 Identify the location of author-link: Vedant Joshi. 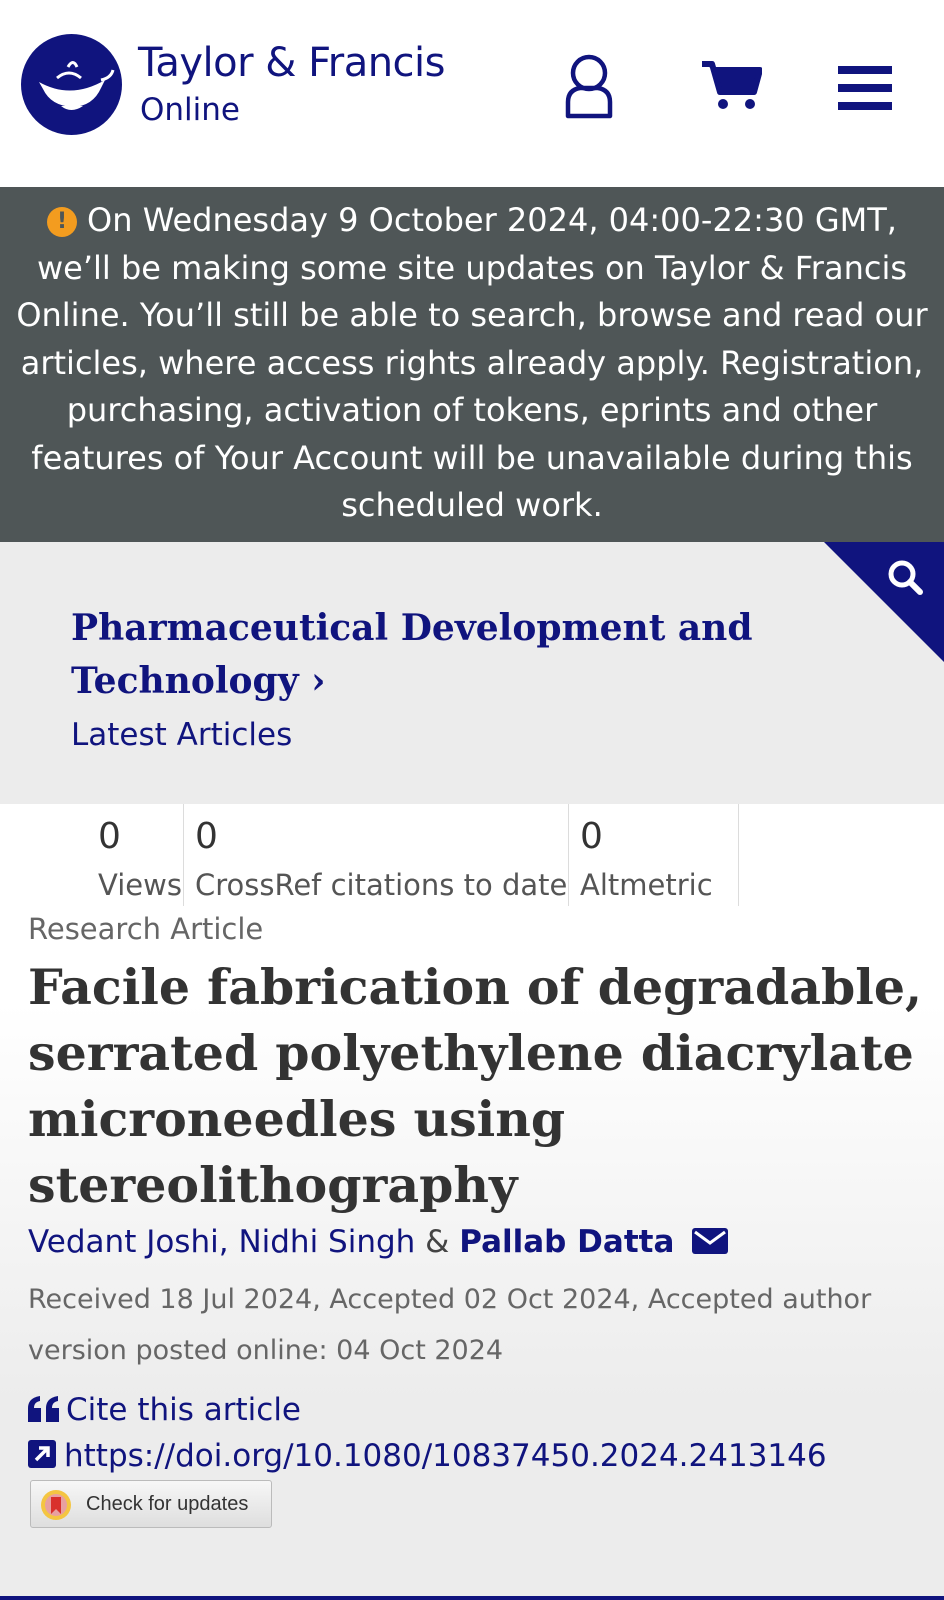
(123, 1242).